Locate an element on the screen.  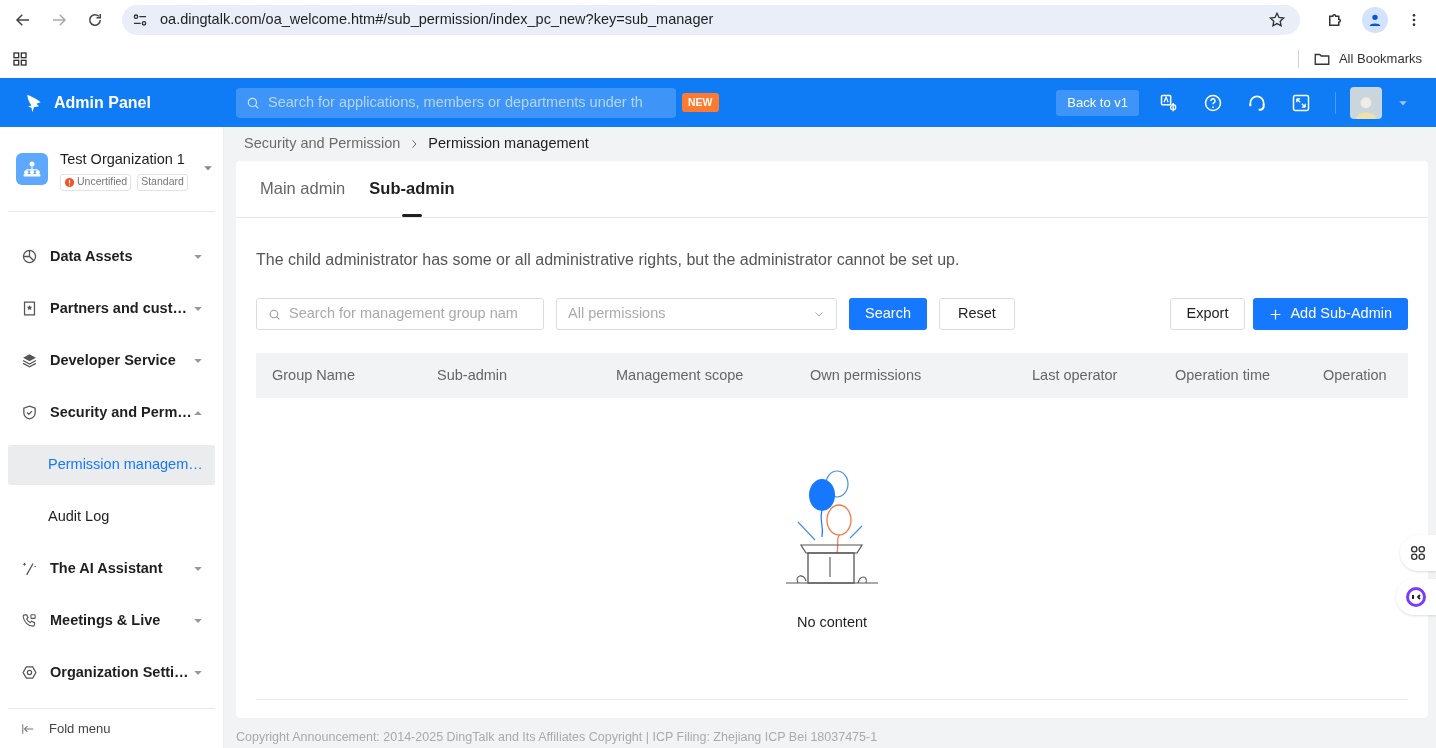
magic-wand-icon is located at coordinates (29, 569).